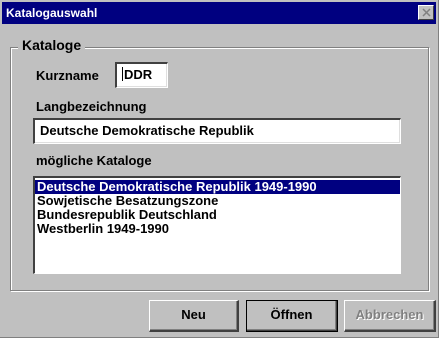 Image resolution: width=439 pixels, height=338 pixels. Describe the element at coordinates (91, 106) in the screenshot. I see `langbezeichnung-label: Langbezeichnung` at that location.